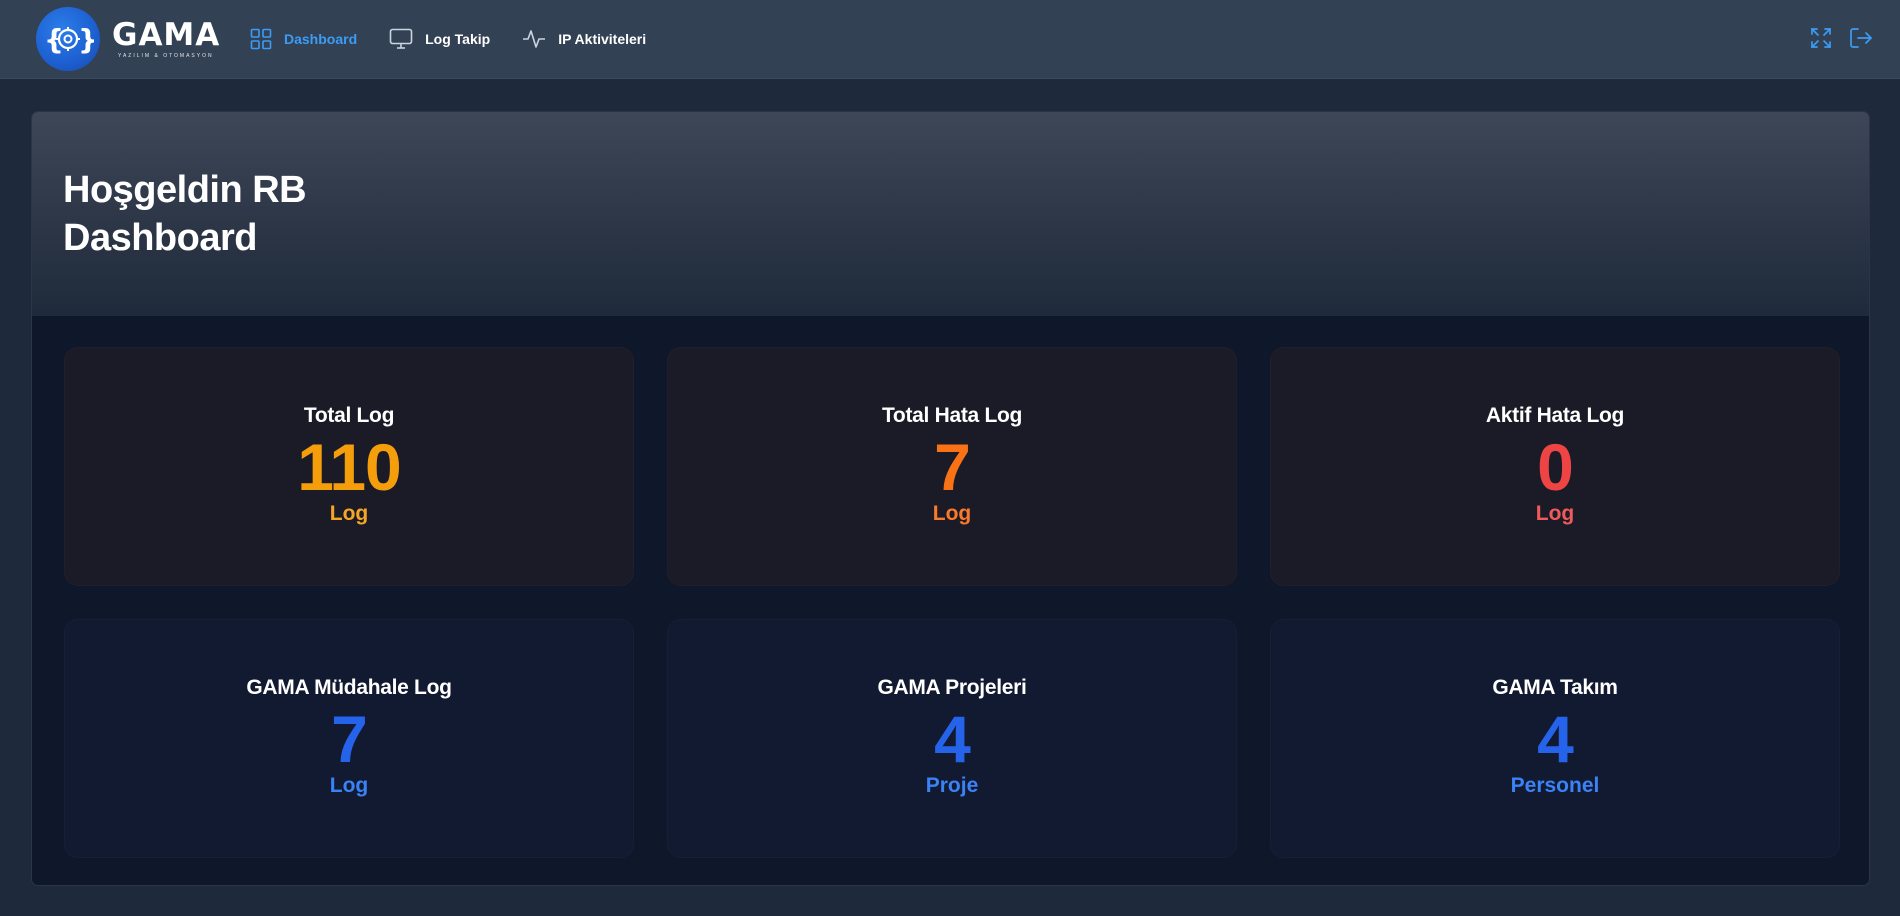  What do you see at coordinates (1555, 785) in the screenshot?
I see `stat-unit: Personel` at bounding box center [1555, 785].